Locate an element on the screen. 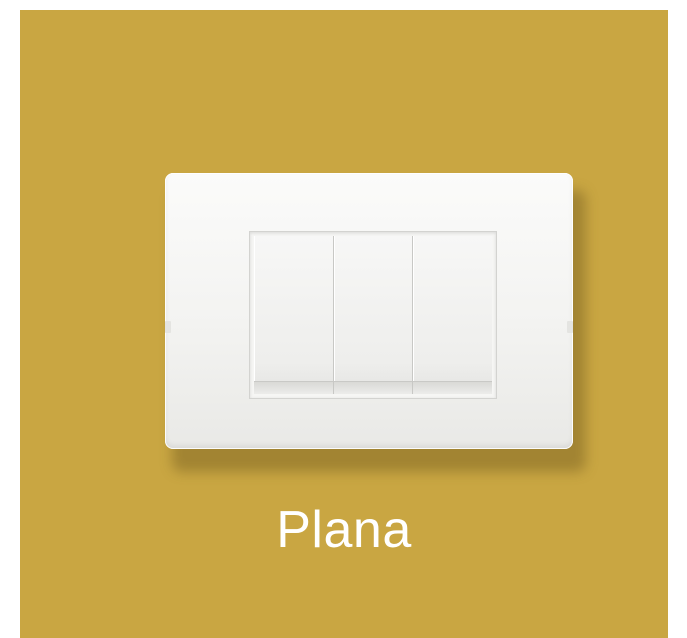 The image size is (687, 638). switch-frame is located at coordinates (373, 315).